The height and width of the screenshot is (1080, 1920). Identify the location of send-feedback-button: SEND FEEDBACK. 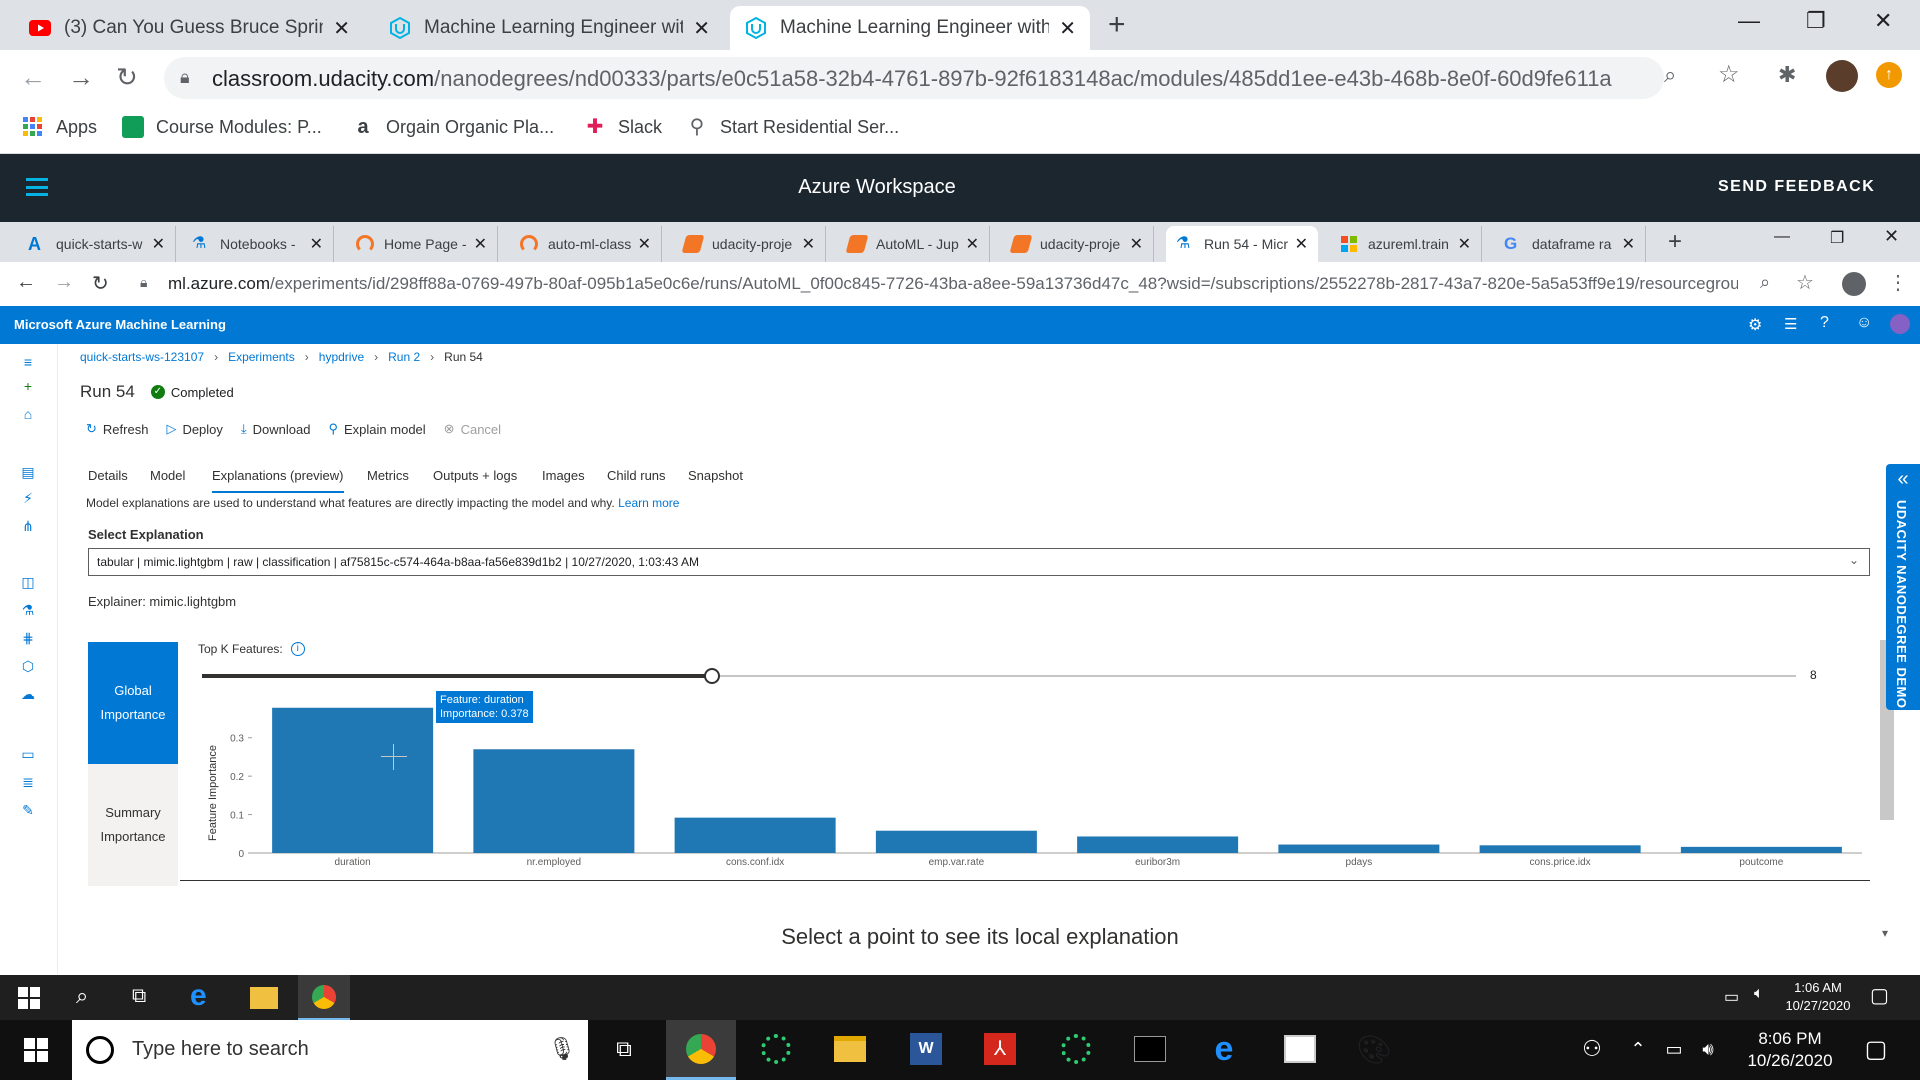
(1796, 187).